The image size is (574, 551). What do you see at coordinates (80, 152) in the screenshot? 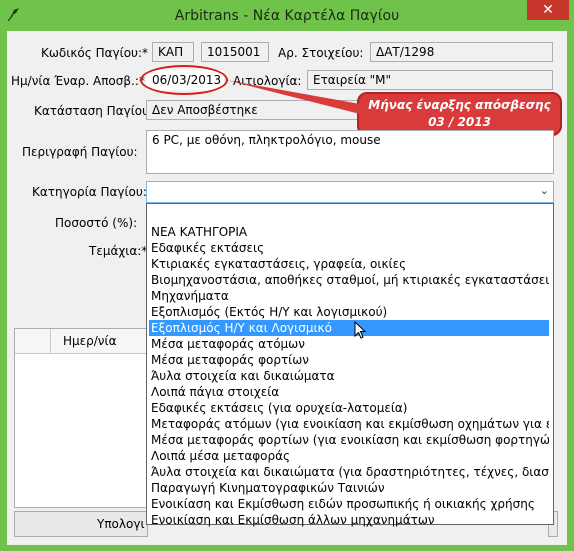
I see `description-label: Περιγραφή Παγίου:` at bounding box center [80, 152].